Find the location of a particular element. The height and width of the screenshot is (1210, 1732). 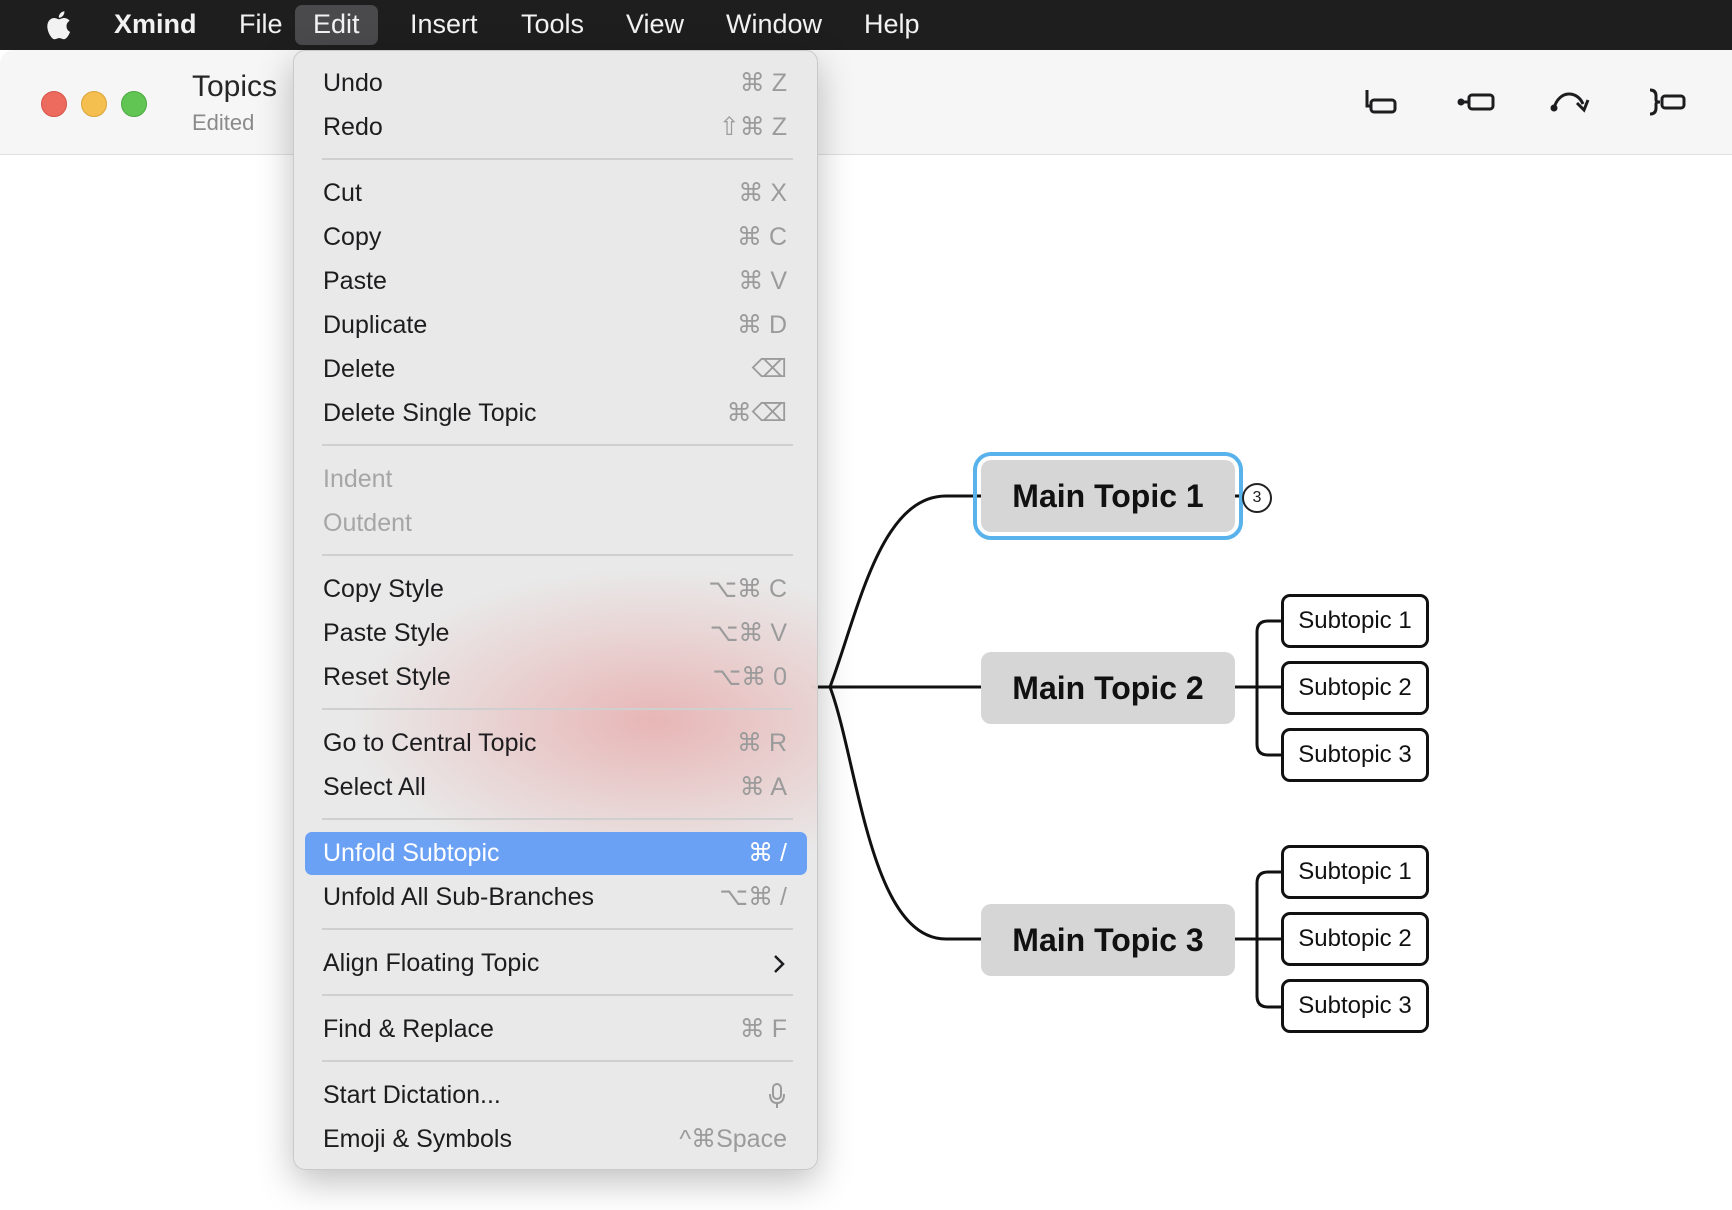

shortcut-label: ⌥⌘ 0 is located at coordinates (749, 677).